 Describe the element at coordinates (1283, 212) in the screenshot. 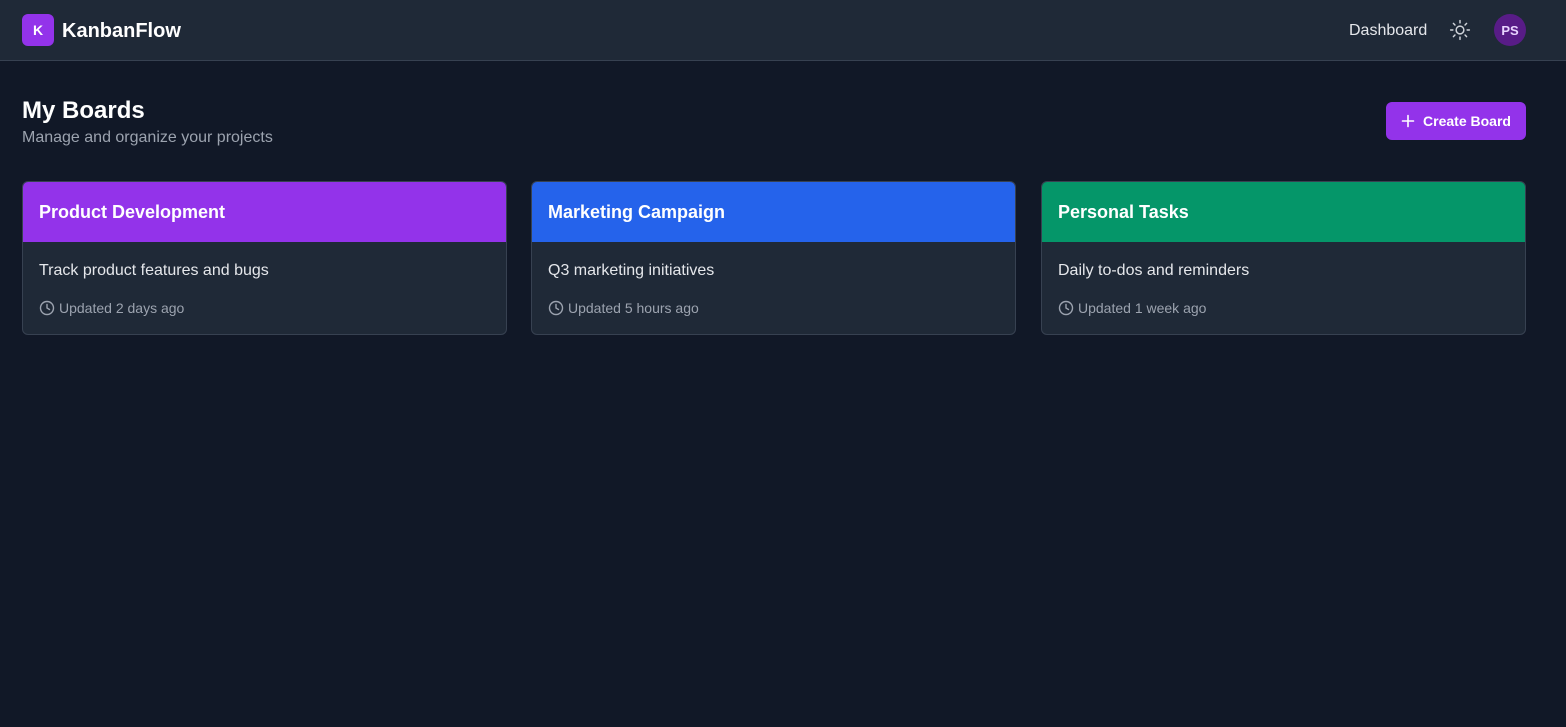

I see `board-card-header: Personal Tasks` at that location.